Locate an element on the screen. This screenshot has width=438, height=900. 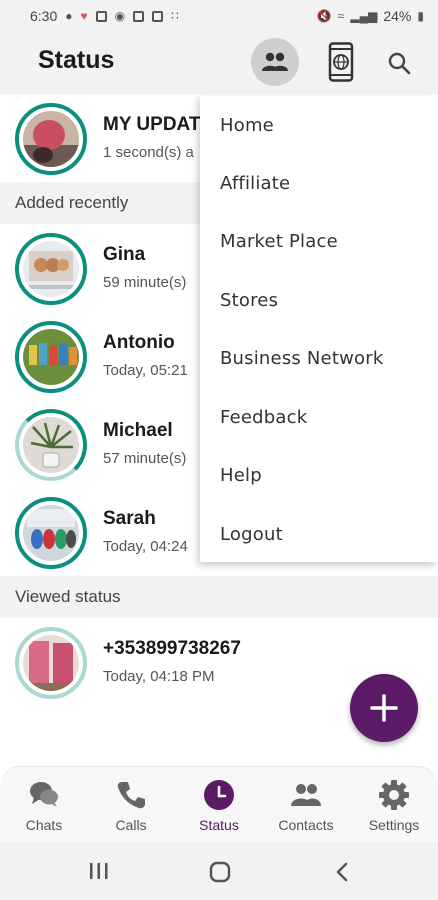
bottom-navigation: Chats Calls Status Contacts Settings is located at coordinates (219, 804).